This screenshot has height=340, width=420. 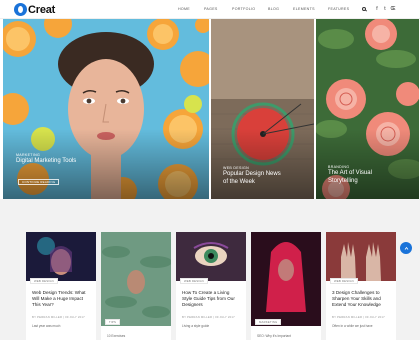 I want to click on logo-text: Creat, so click(x=42, y=9).